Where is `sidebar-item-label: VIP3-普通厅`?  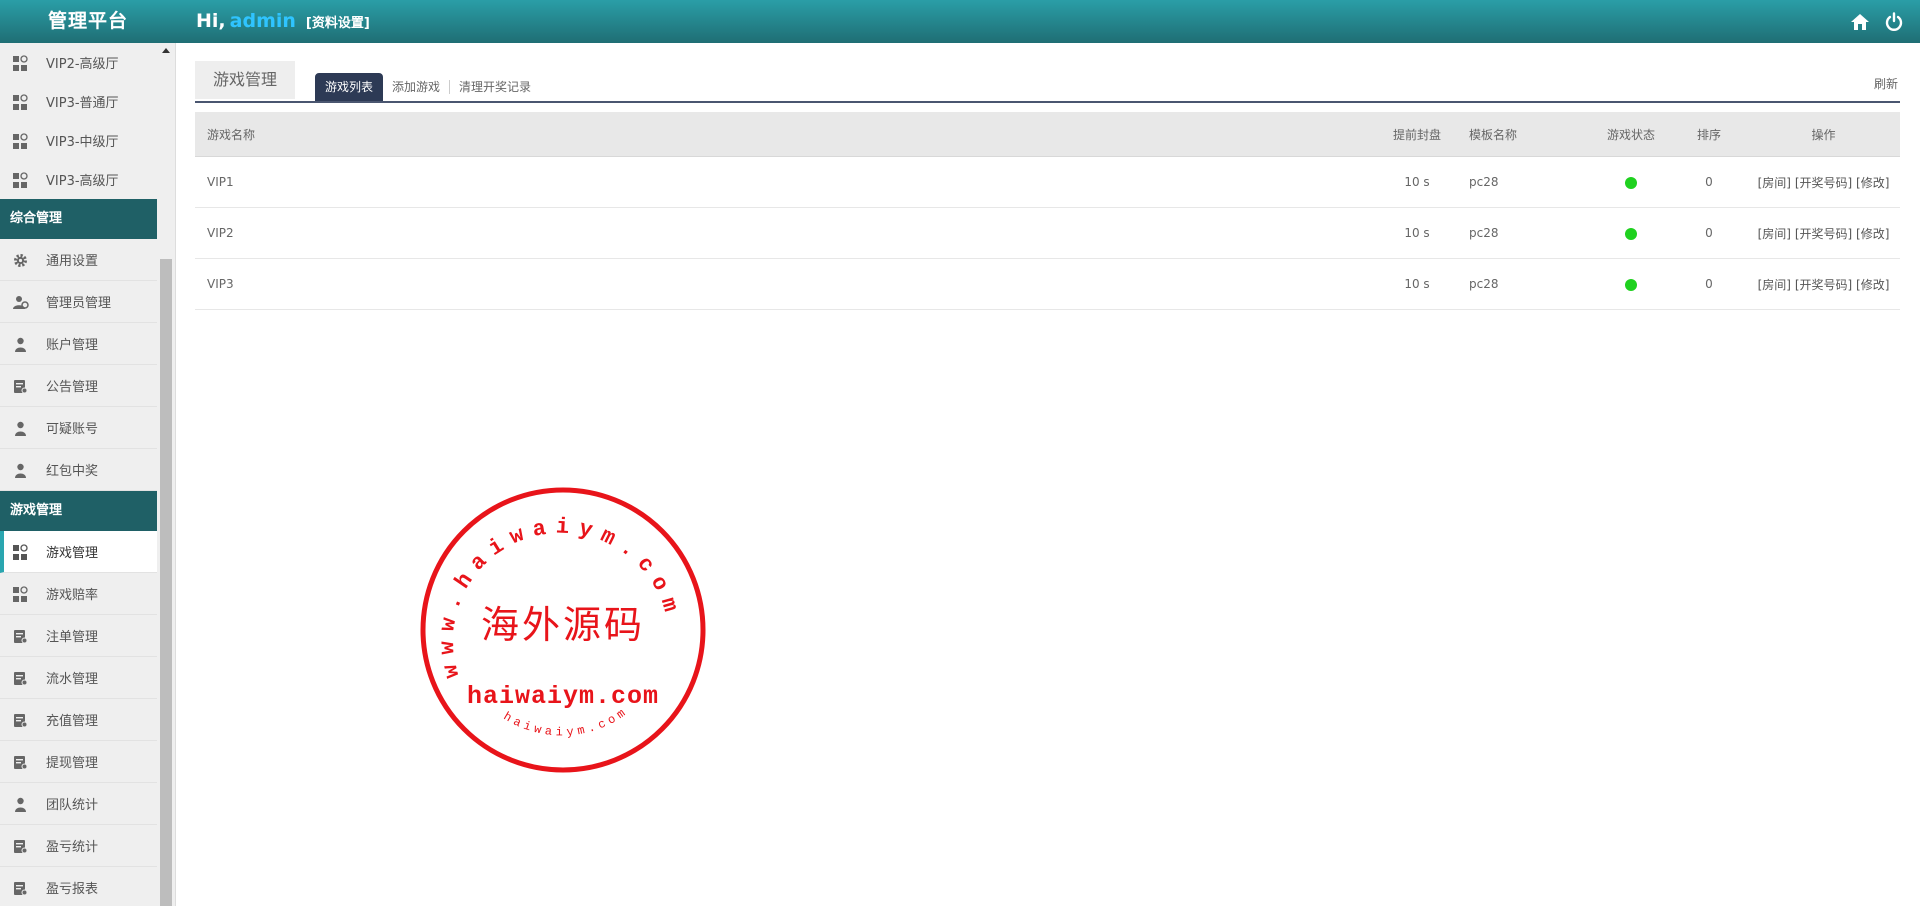 sidebar-item-label: VIP3-普通厅 is located at coordinates (82, 103).